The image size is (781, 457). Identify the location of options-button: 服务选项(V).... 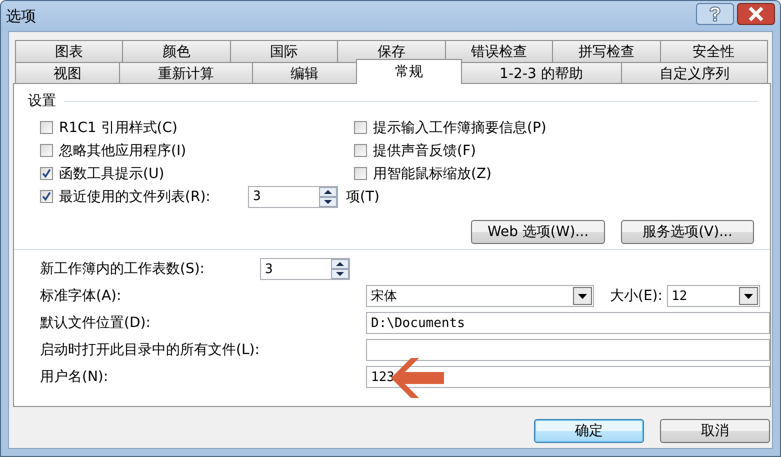
(687, 232).